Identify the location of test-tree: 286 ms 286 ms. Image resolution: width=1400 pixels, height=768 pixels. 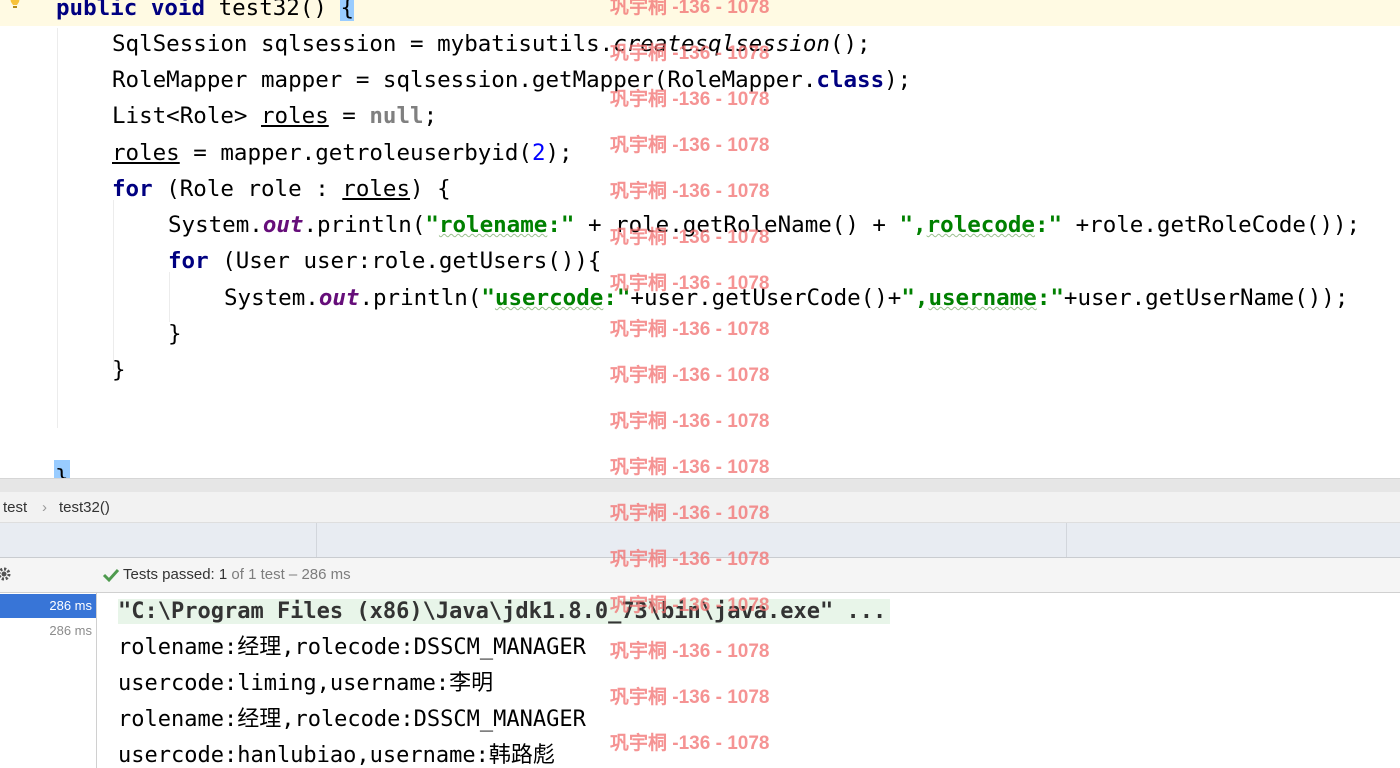
(48, 680).